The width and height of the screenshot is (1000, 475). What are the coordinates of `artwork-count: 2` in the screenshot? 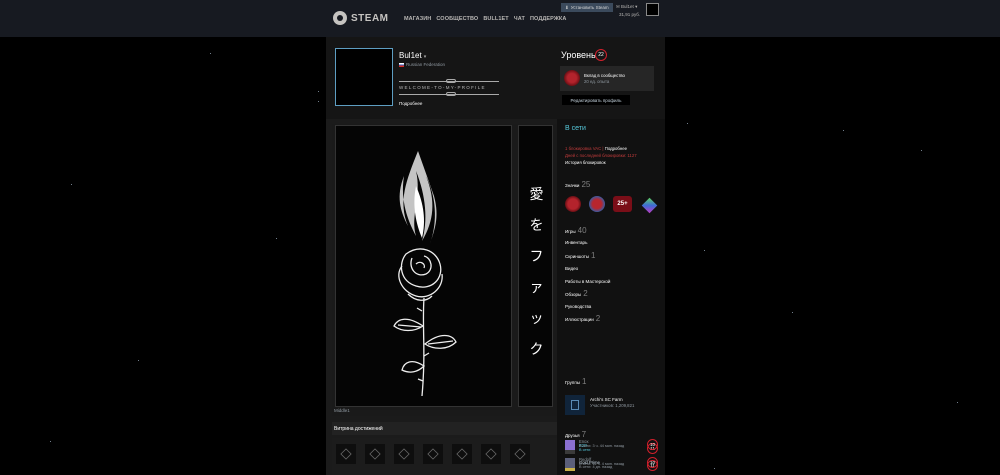 It's located at (598, 318).